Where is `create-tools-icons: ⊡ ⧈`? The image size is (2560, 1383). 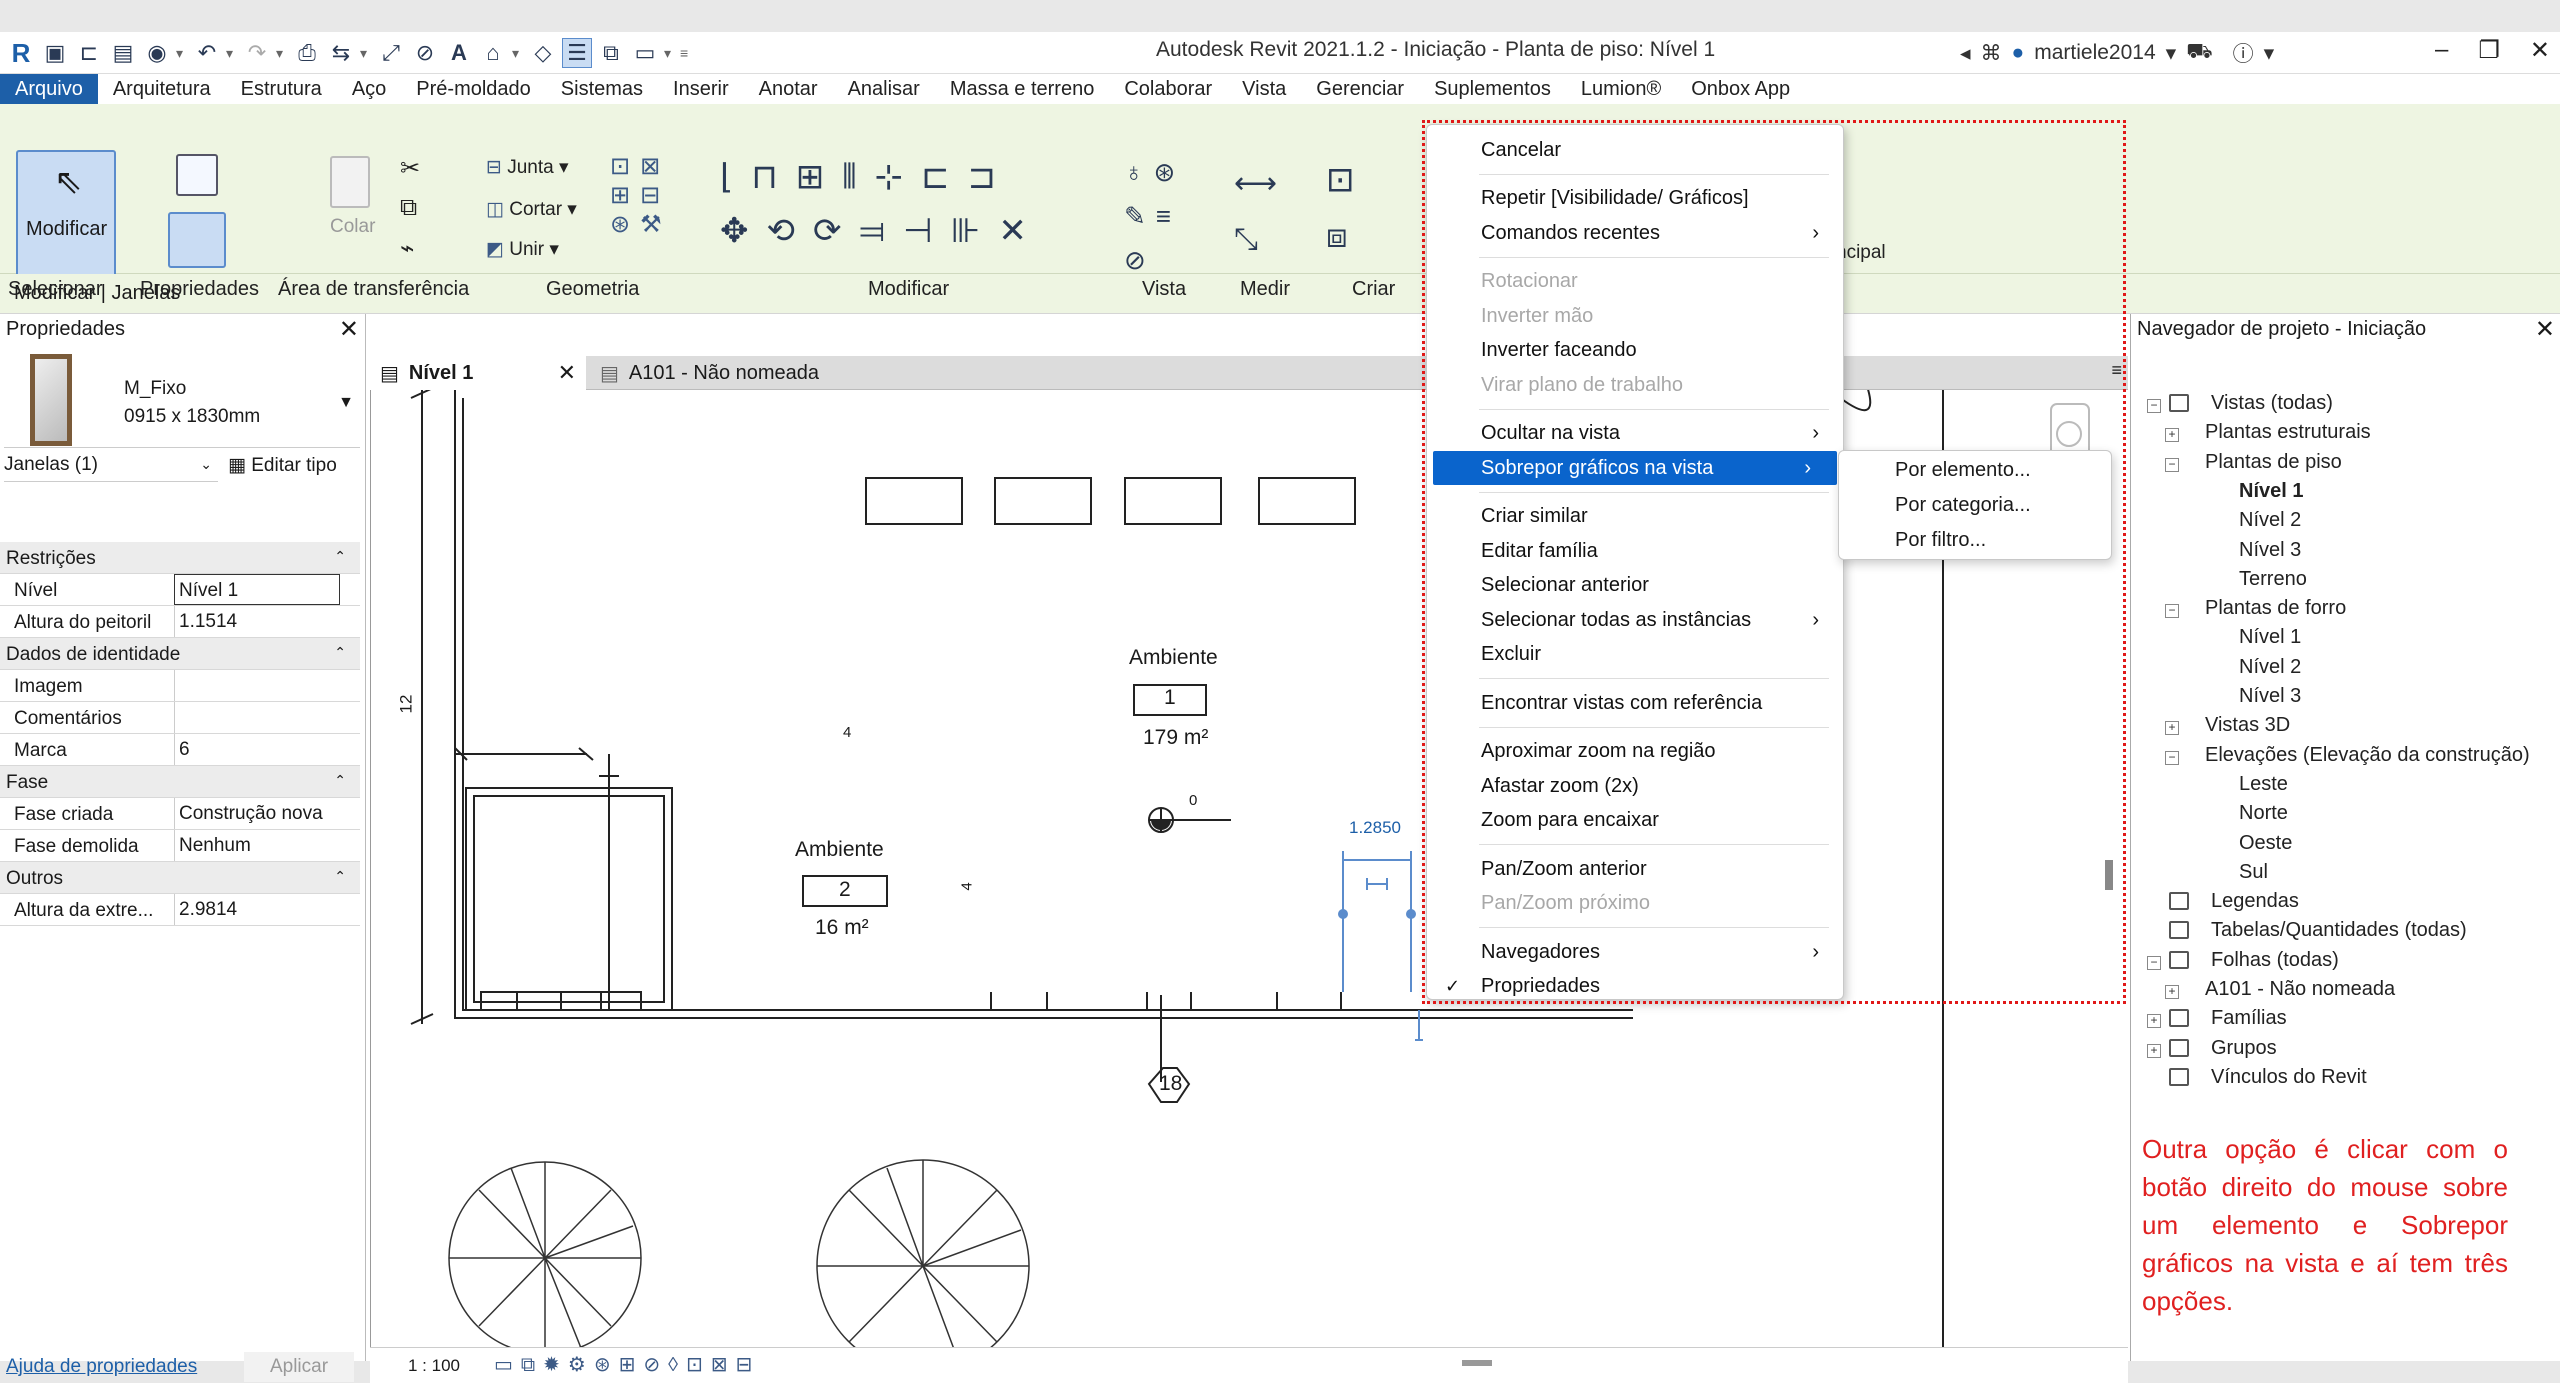
create-tools-icons: ⊡ ⧈ is located at coordinates (1340, 208).